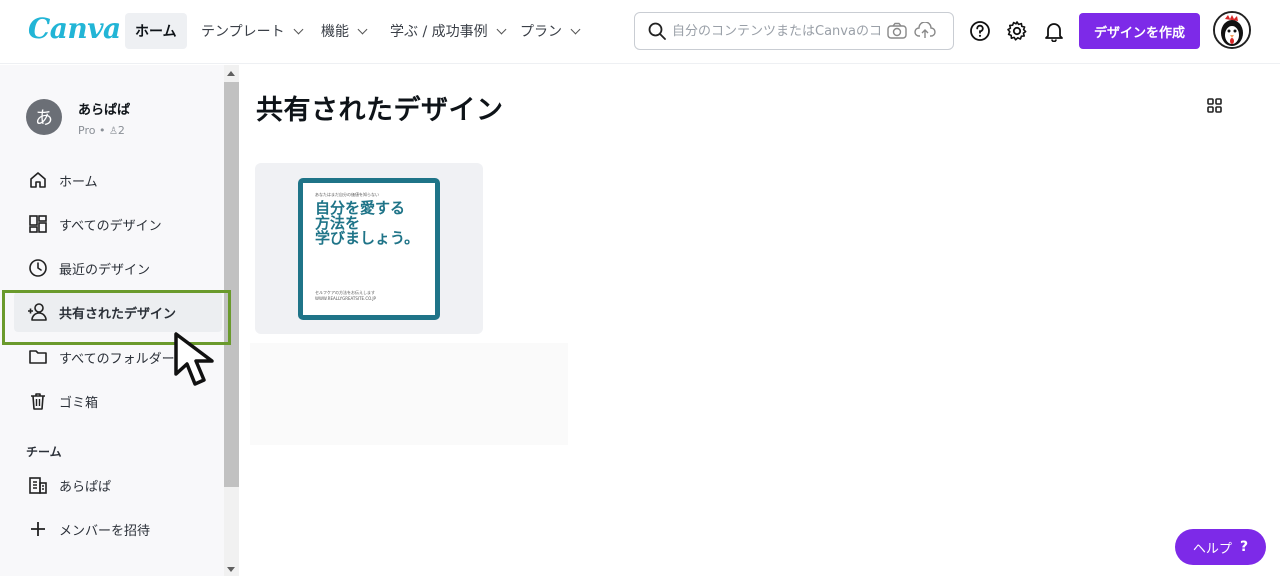  I want to click on search-box, so click(794, 31).